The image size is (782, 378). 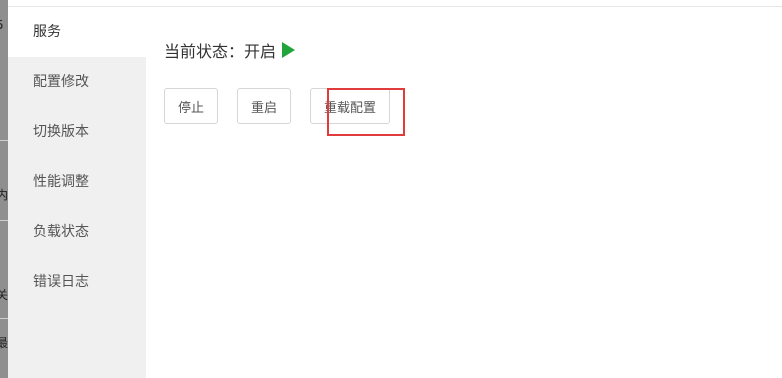 What do you see at coordinates (289, 50) in the screenshot?
I see `play-icon` at bounding box center [289, 50].